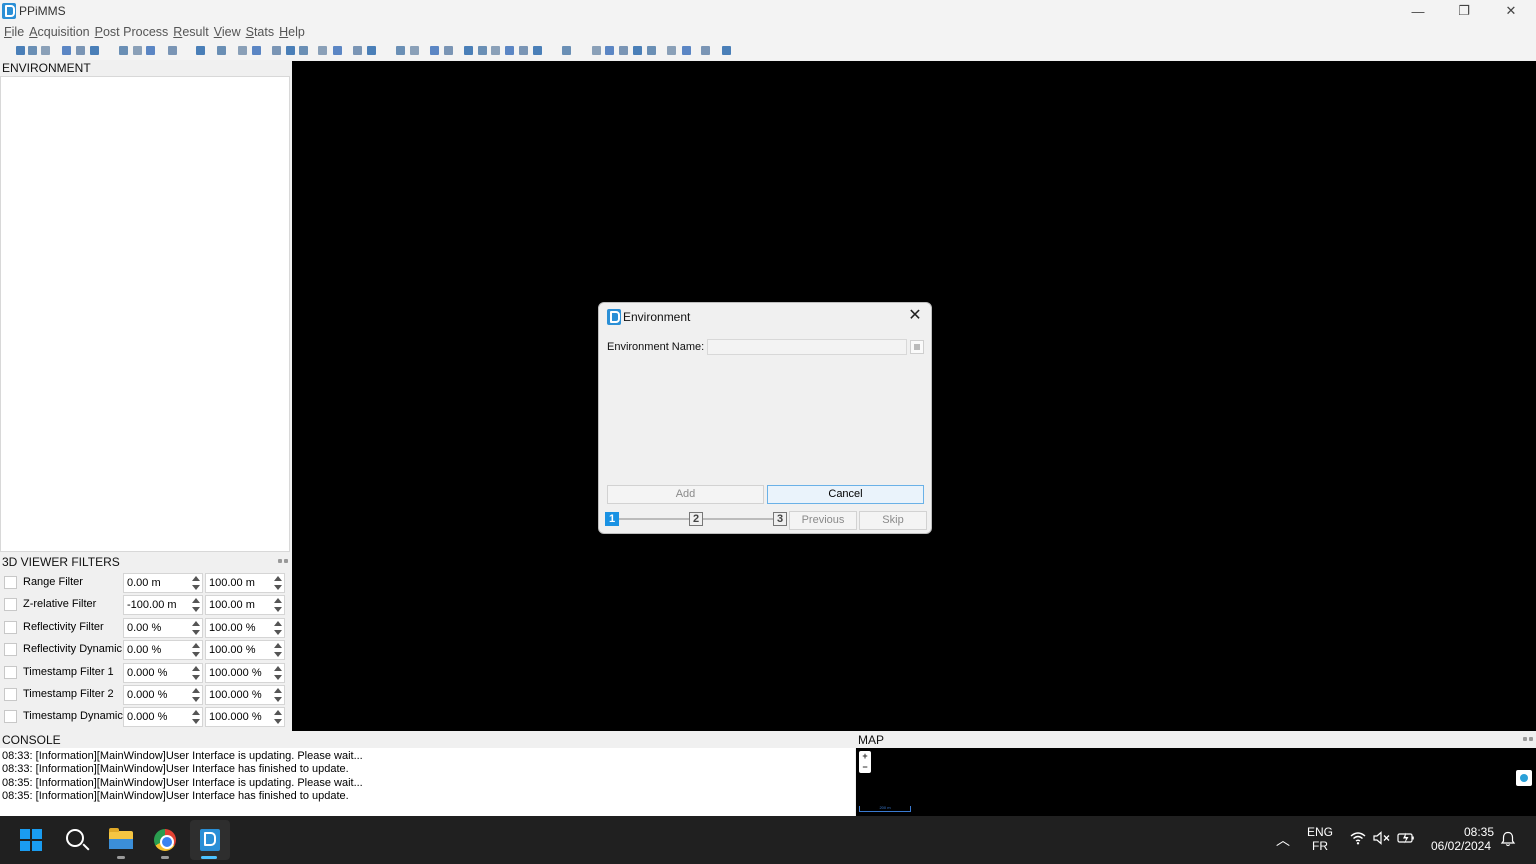 This screenshot has height=864, width=1536. I want to click on reflectivity-filter-min: 0.00 %, so click(163, 628).